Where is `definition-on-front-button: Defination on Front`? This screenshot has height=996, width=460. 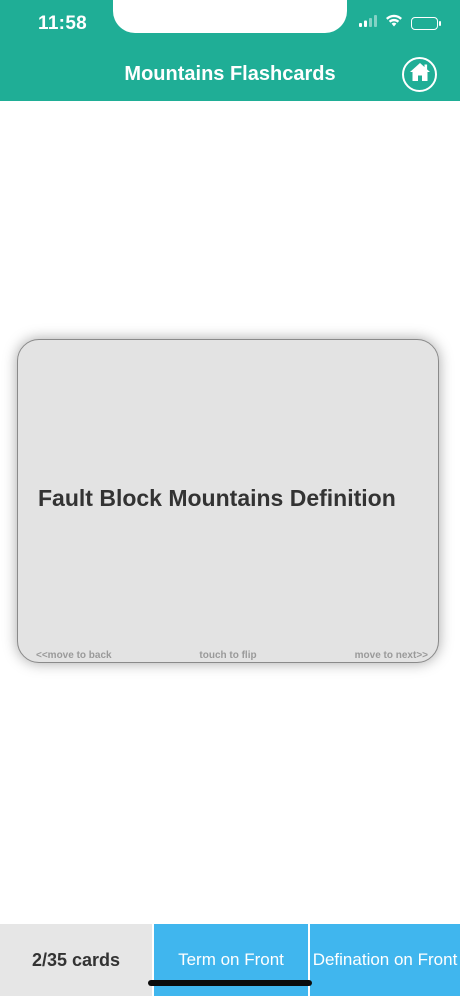
definition-on-front-button: Defination on Front is located at coordinates (385, 960).